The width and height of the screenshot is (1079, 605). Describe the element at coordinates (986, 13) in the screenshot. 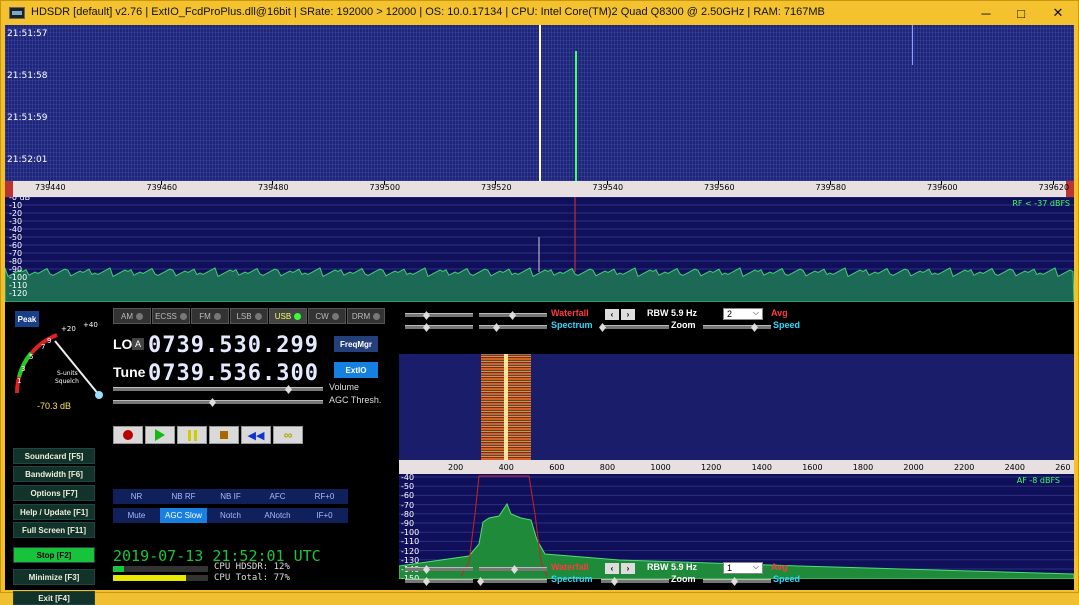

I see `minimize-window-button: ─` at that location.